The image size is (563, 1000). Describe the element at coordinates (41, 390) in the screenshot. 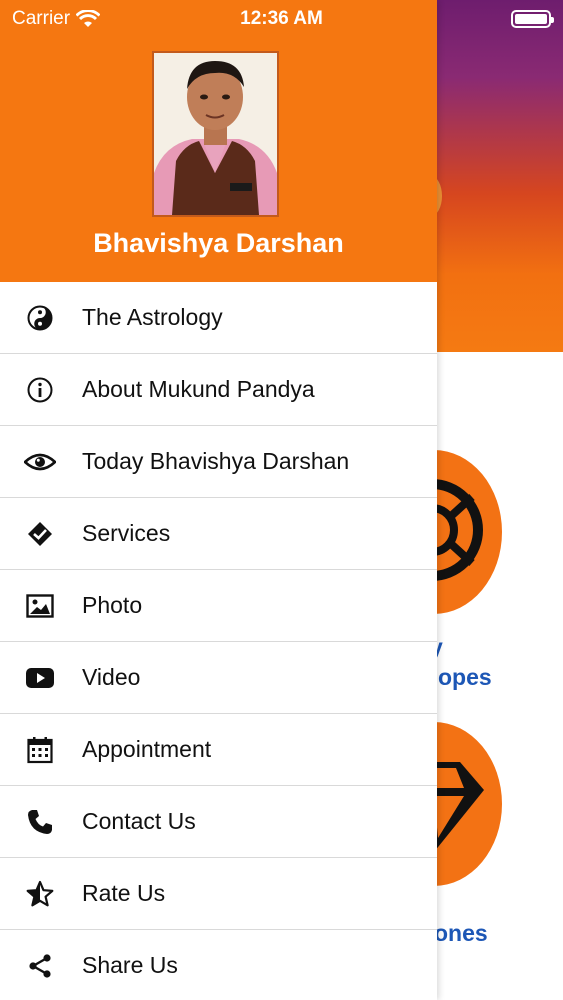

I see `info-icon` at that location.